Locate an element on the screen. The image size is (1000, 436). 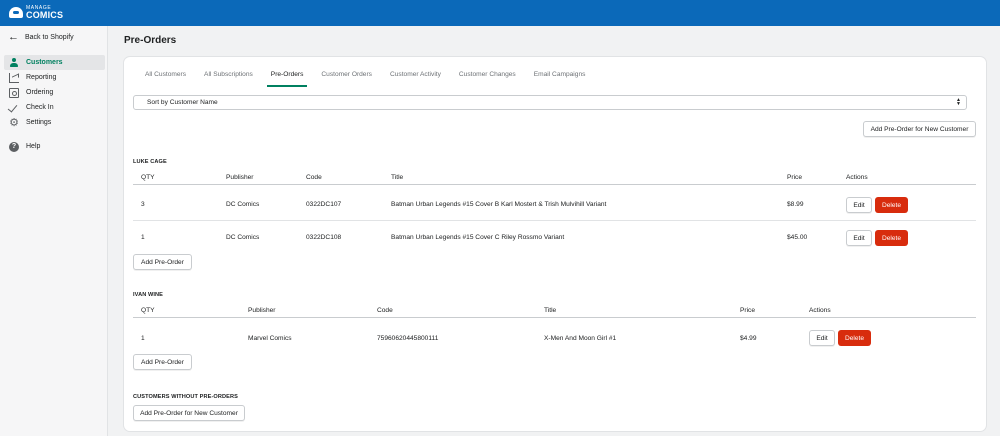
gear-icon: ⚙ is located at coordinates (14, 122).